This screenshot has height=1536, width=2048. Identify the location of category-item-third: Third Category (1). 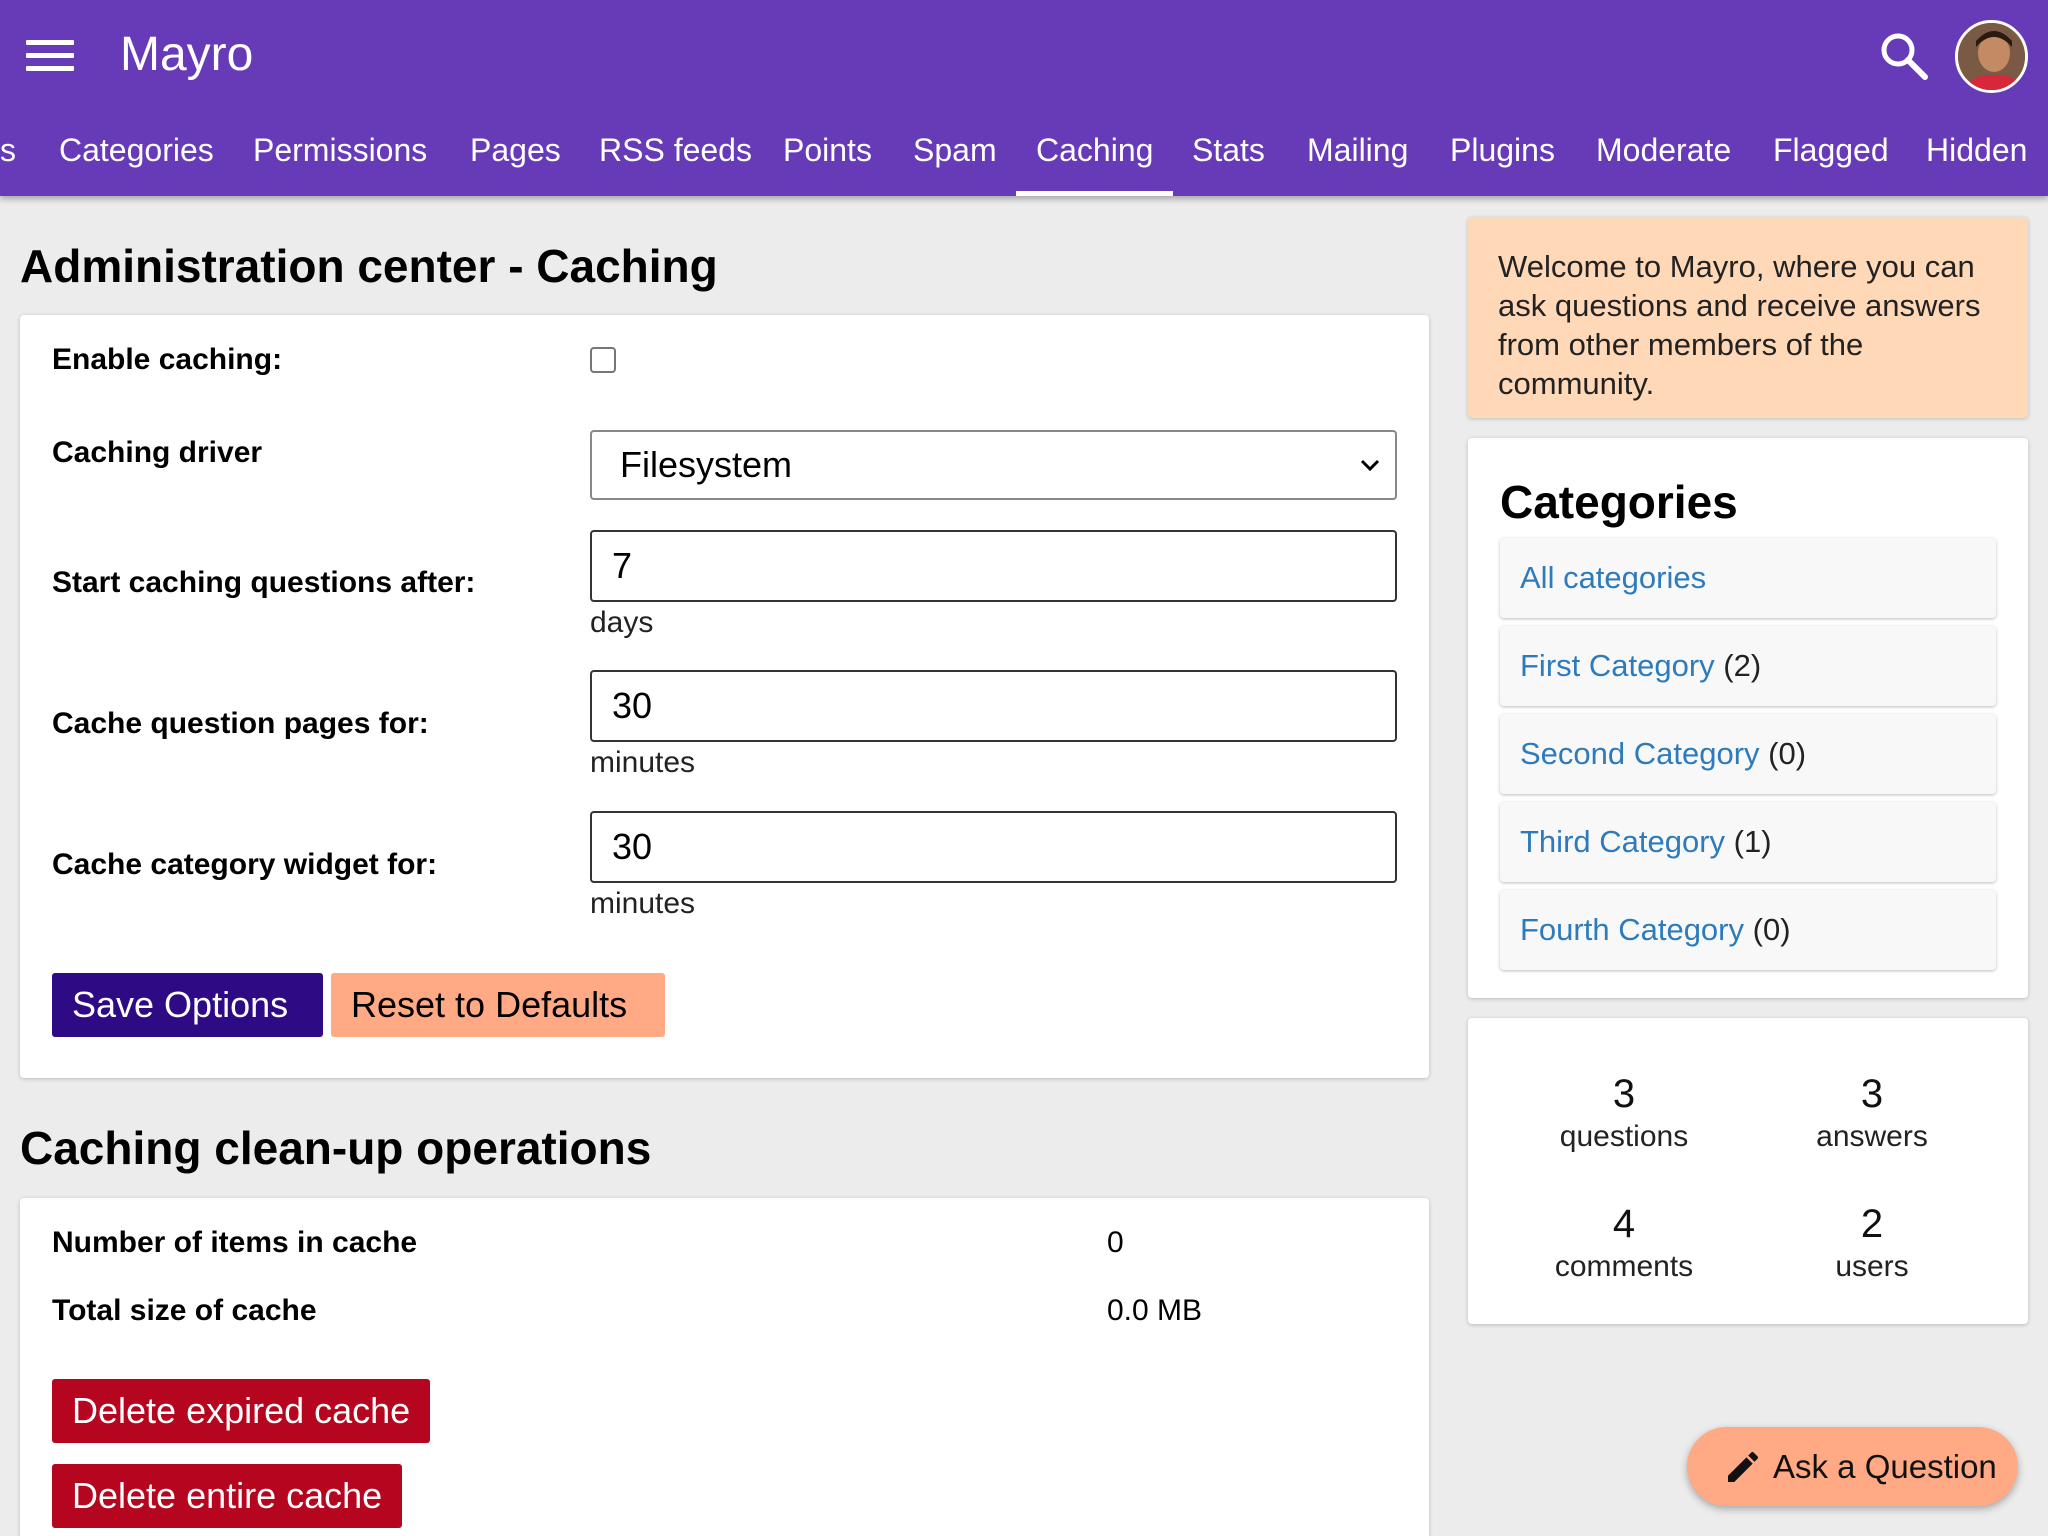
(1748, 842).